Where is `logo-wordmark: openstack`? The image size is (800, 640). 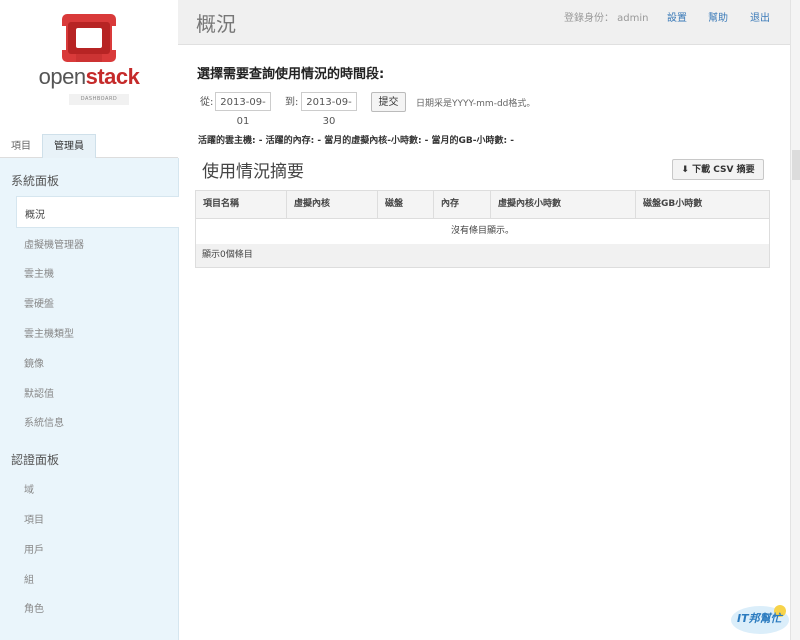
logo-wordmark: openstack is located at coordinates (89, 76).